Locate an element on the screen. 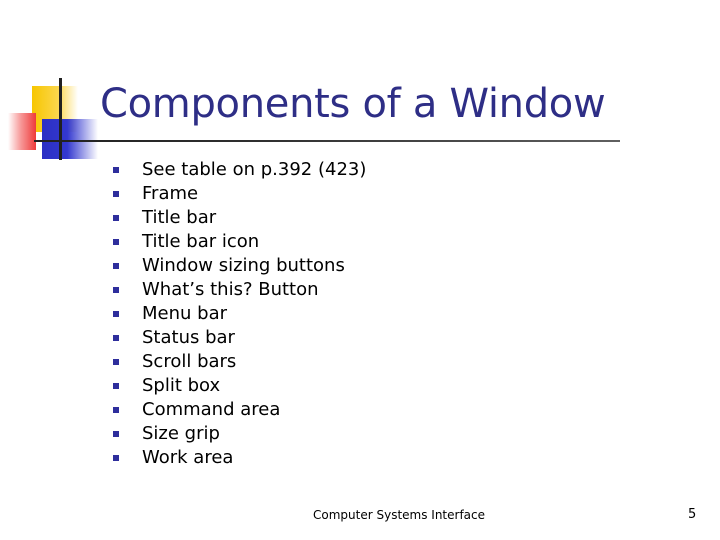 The height and width of the screenshot is (540, 720). list-item: Size grip is located at coordinates (239, 433).